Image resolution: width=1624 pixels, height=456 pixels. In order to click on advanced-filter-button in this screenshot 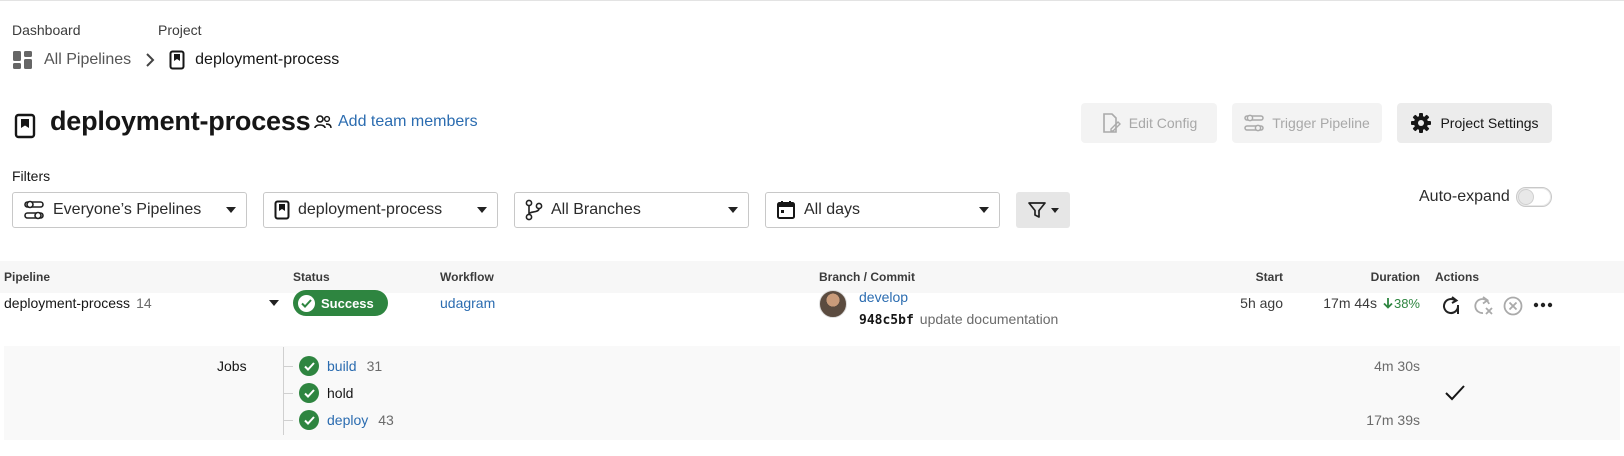, I will do `click(1043, 210)`.